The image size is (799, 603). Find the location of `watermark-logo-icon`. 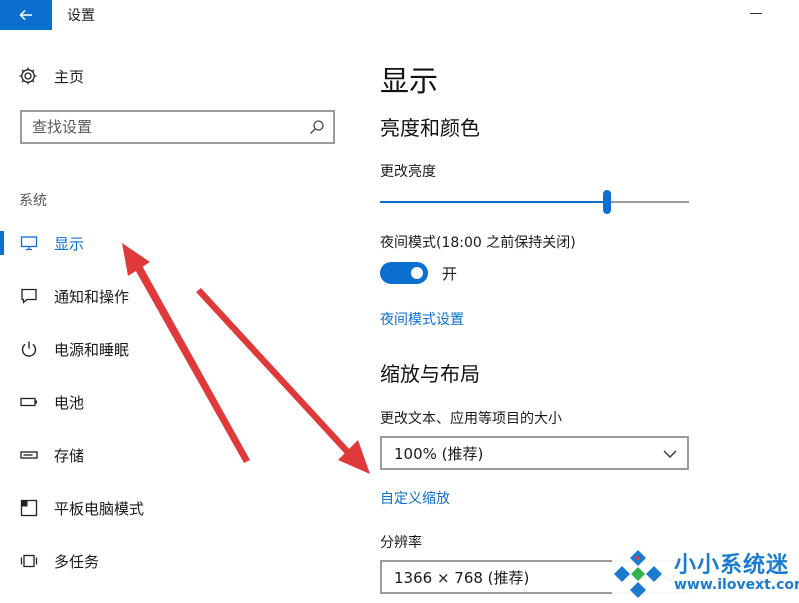

watermark-logo-icon is located at coordinates (638, 574).